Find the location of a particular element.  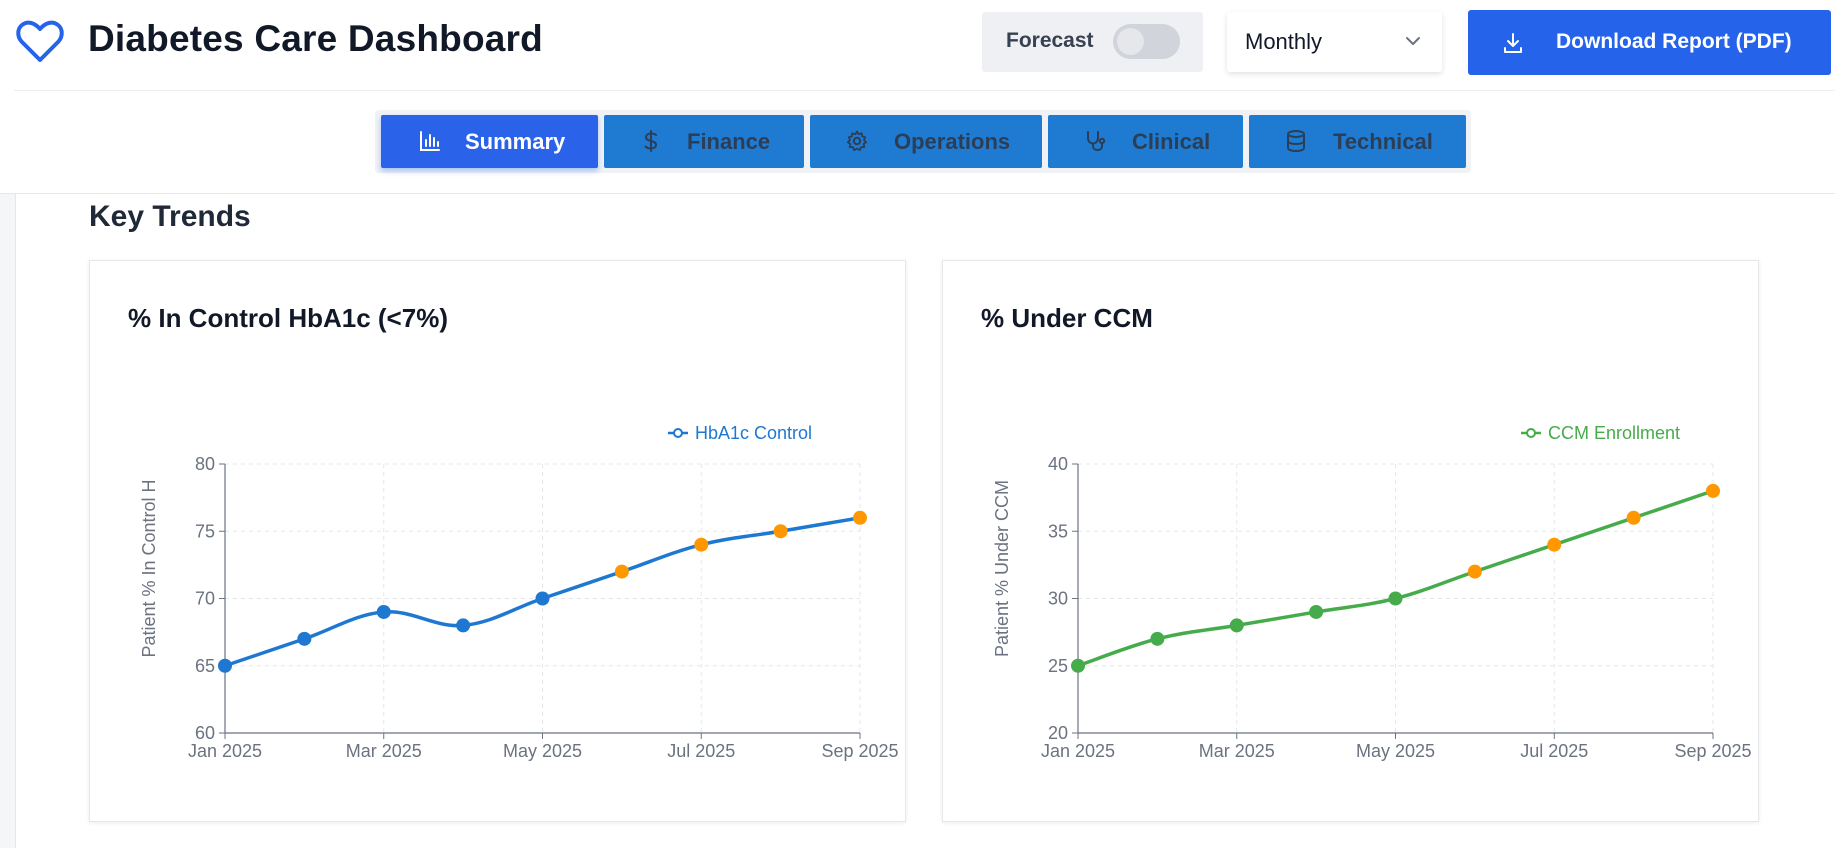

y-tick-label: 20 is located at coordinates (1058, 733).